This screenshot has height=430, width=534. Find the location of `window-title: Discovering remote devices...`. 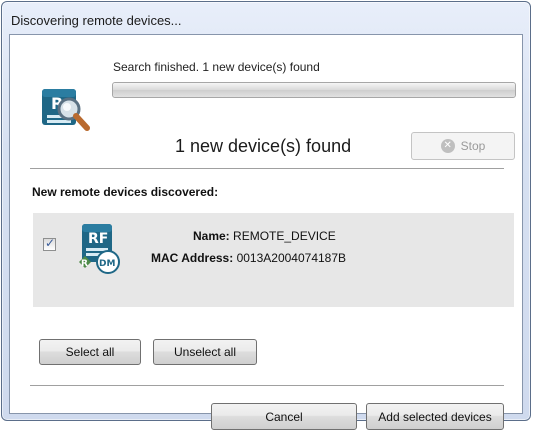

window-title: Discovering remote devices... is located at coordinates (96, 20).